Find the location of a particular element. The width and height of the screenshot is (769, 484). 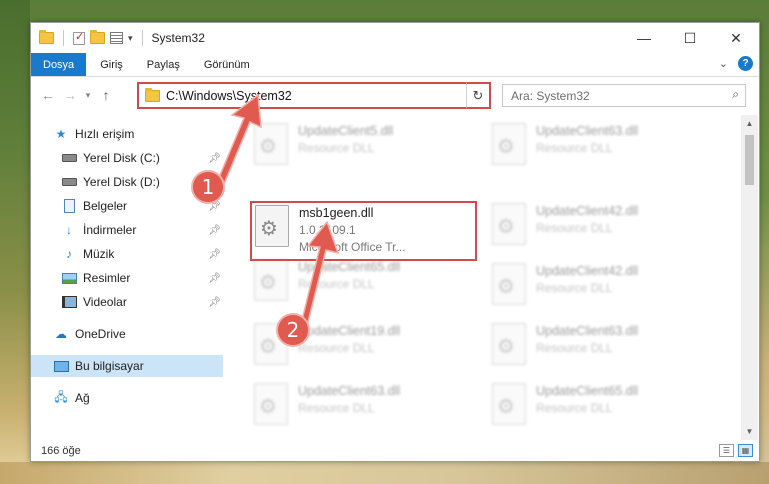

annotation-arrows is located at coordinates (278, 208).